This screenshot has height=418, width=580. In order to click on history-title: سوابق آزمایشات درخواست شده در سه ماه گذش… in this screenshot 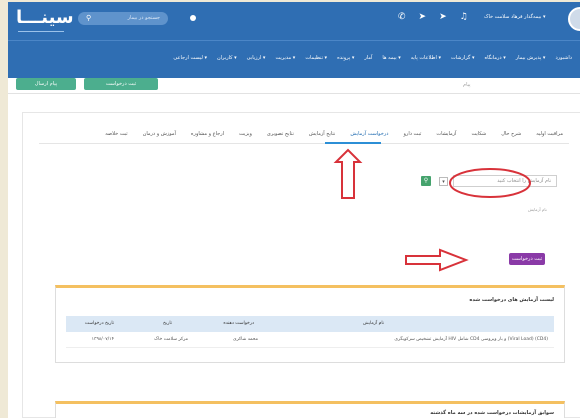, I will do `click(492, 413)`.